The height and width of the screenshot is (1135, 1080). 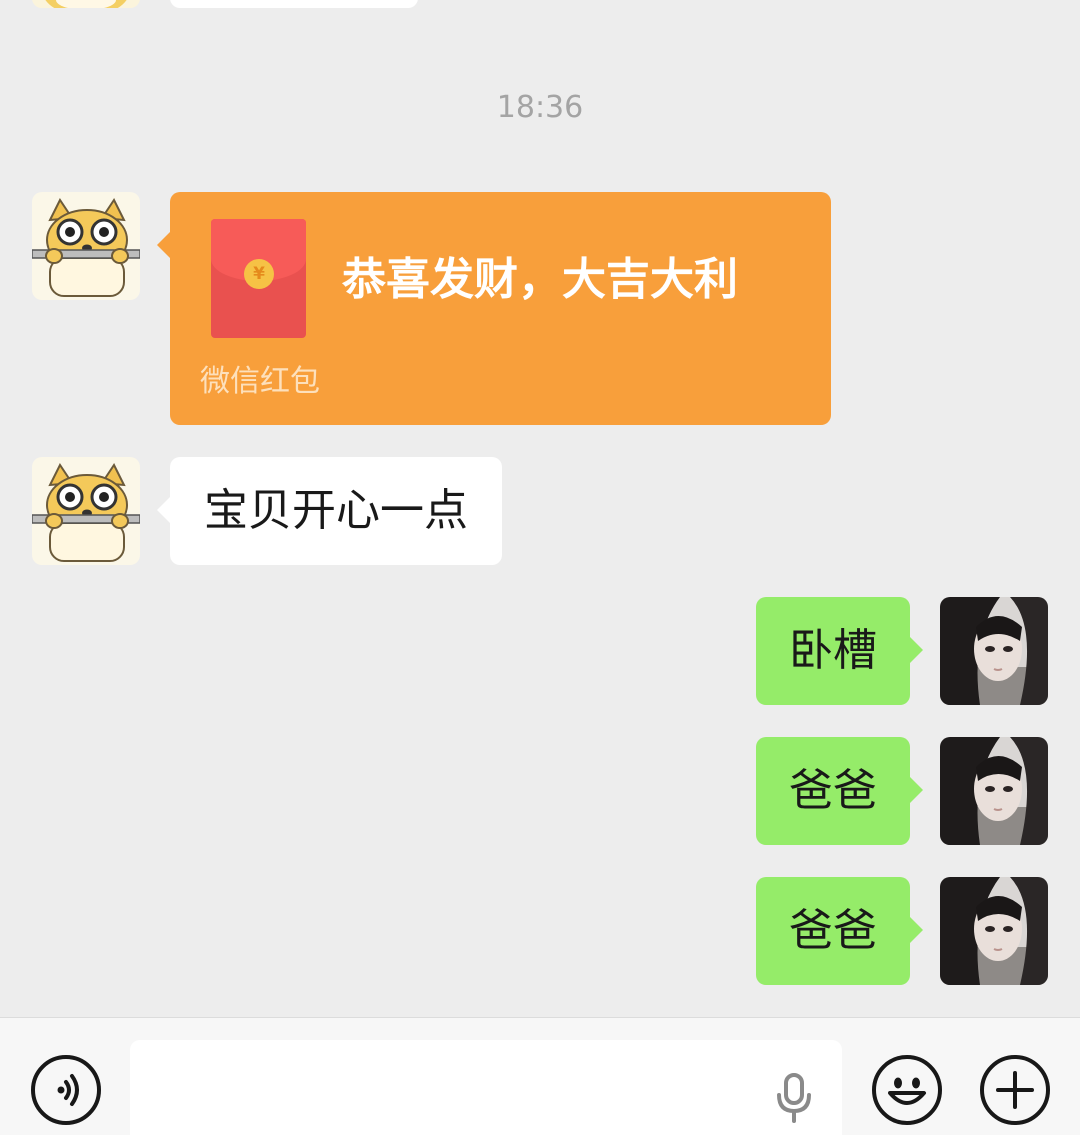 I want to click on coin-icon: ¥, so click(x=259, y=274).